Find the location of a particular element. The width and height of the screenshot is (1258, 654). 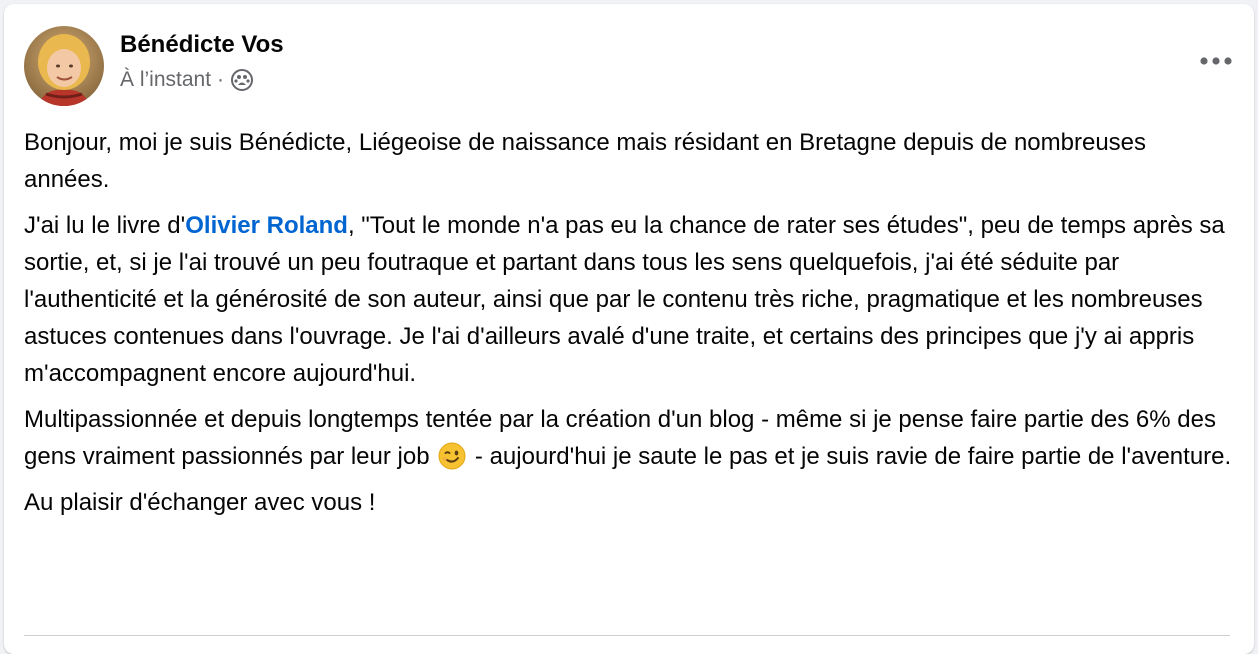

author-name: Bénédicte Vos is located at coordinates (202, 45).